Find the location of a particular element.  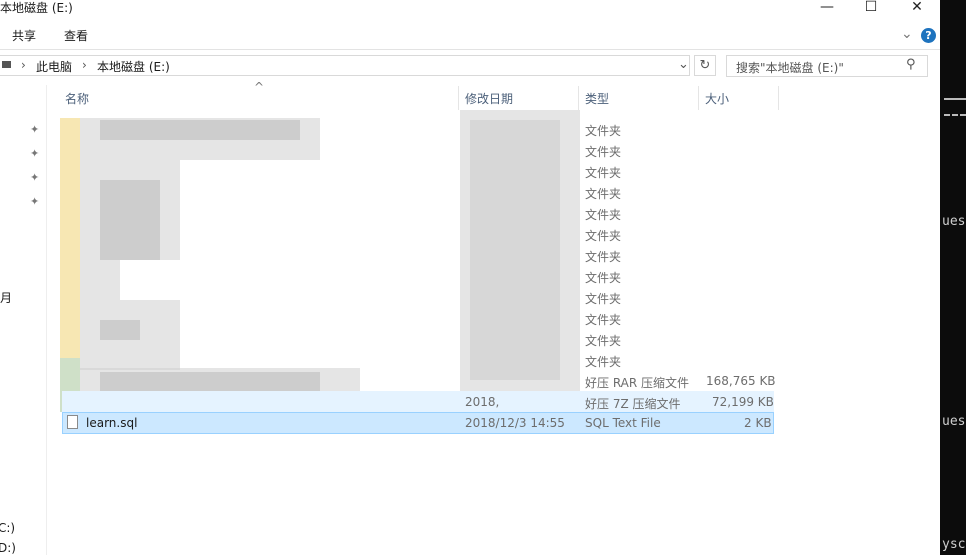

row-date: 2018, is located at coordinates (482, 402).